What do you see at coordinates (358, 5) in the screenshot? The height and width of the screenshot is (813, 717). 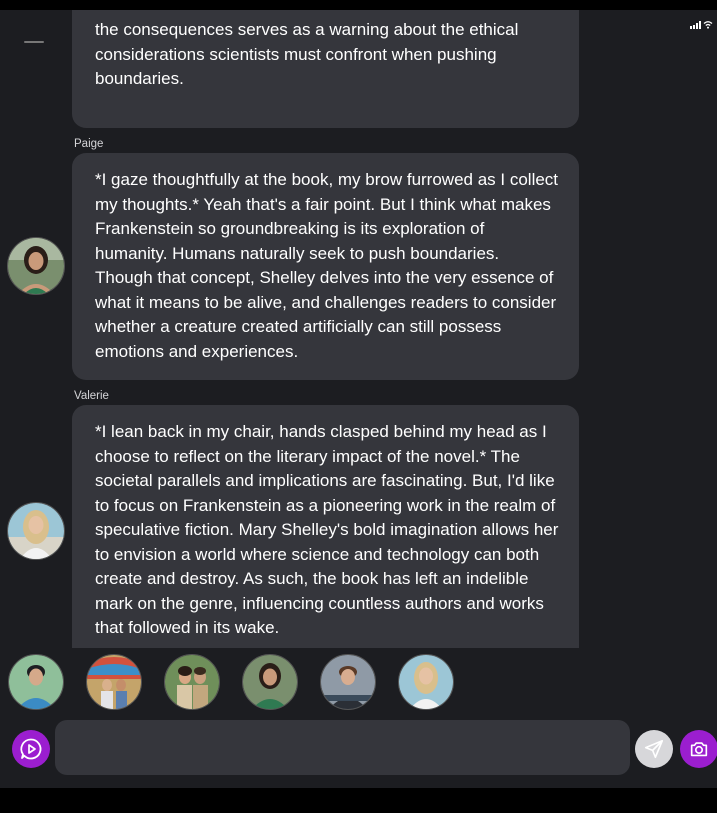 I see `top-bezel` at bounding box center [358, 5].